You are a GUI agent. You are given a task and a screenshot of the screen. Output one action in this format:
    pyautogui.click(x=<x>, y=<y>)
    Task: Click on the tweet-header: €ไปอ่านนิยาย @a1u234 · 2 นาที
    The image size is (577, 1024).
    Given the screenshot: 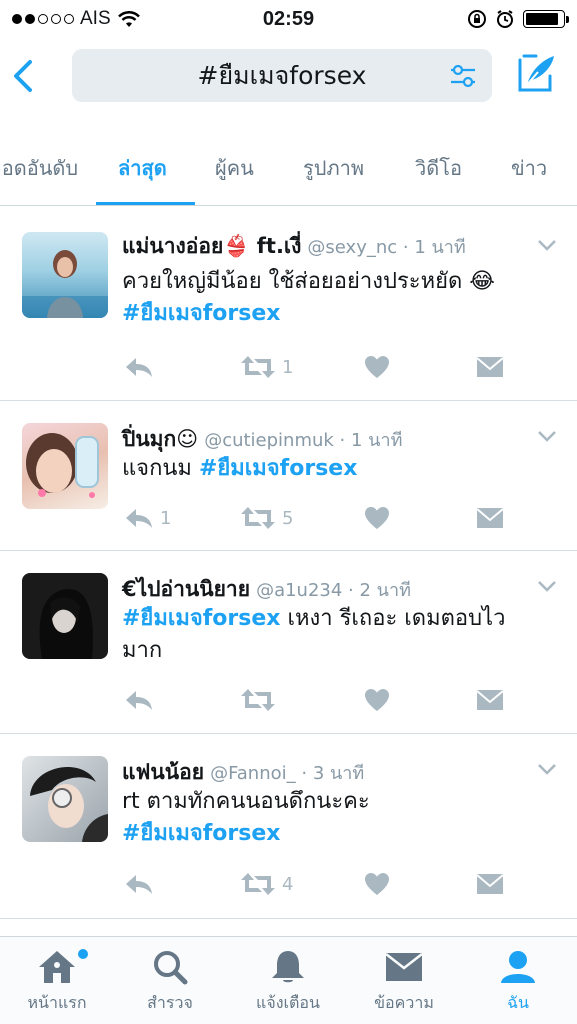 What is the action you would take?
    pyautogui.click(x=266, y=589)
    